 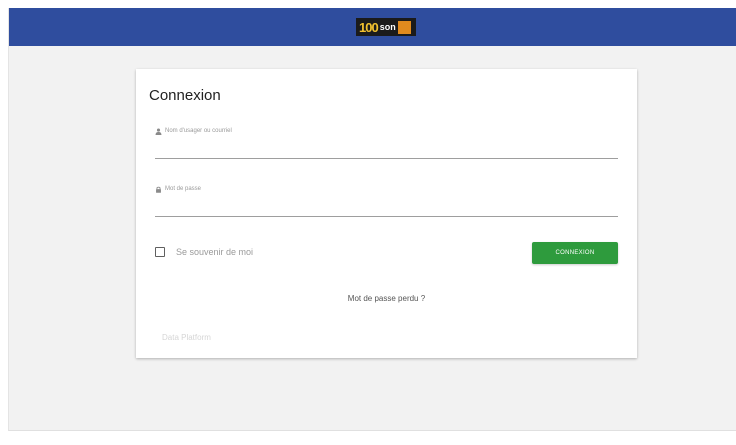 What do you see at coordinates (198, 131) in the screenshot?
I see `username-label: Nom d'usager ou courriel` at bounding box center [198, 131].